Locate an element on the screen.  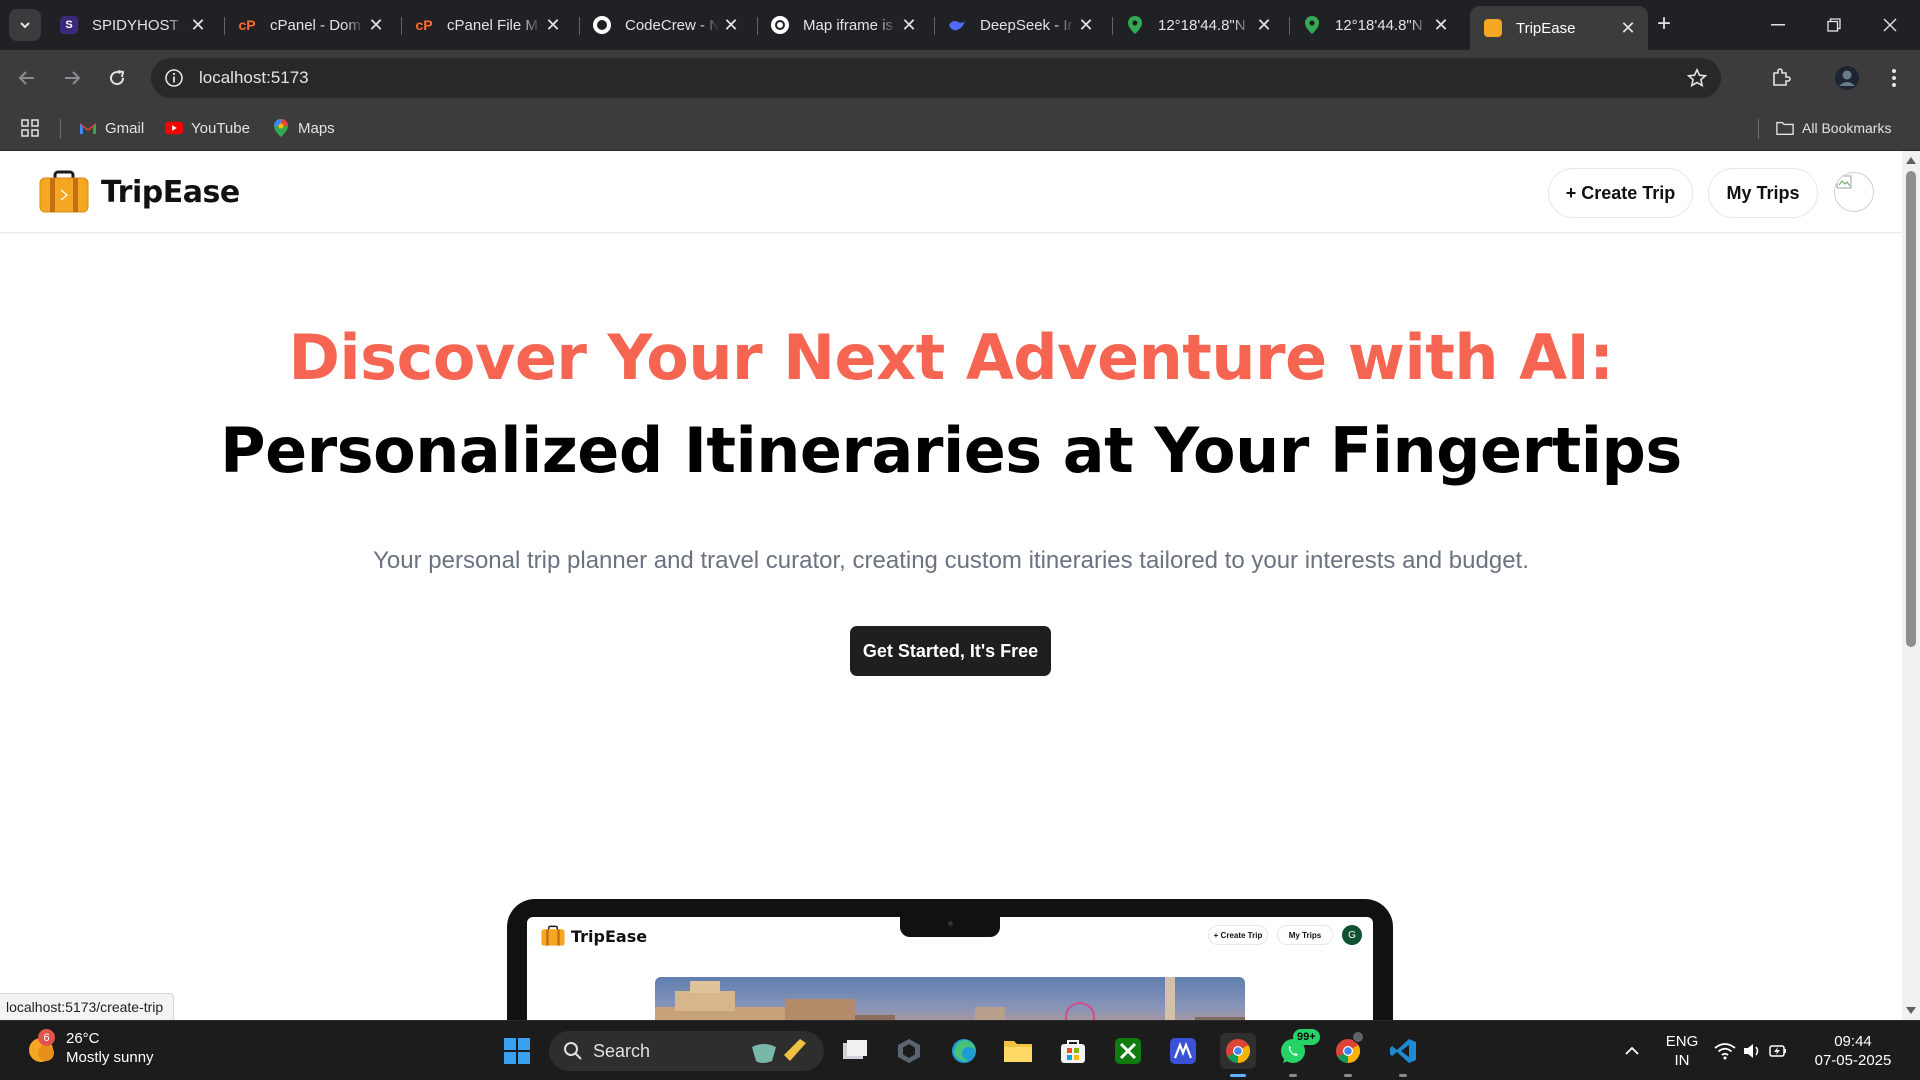
spidyhost-favicon: S is located at coordinates (69, 25).